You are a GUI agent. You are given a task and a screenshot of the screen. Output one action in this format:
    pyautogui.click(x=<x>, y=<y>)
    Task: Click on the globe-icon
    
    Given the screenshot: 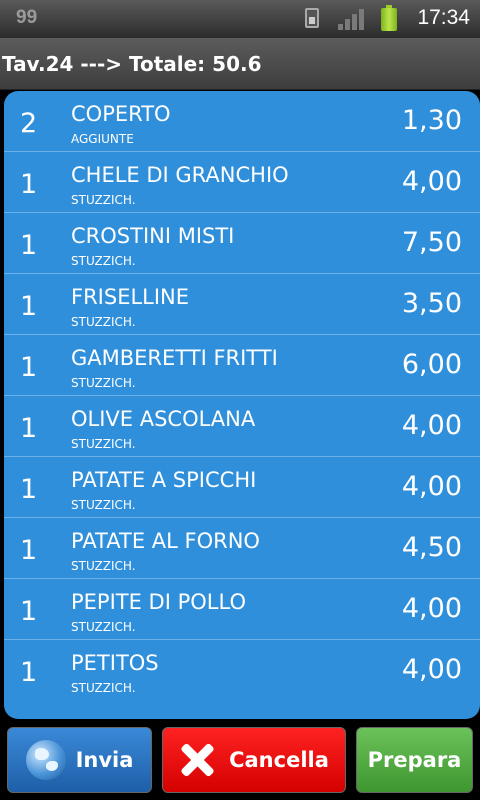 What is the action you would take?
    pyautogui.click(x=45, y=760)
    